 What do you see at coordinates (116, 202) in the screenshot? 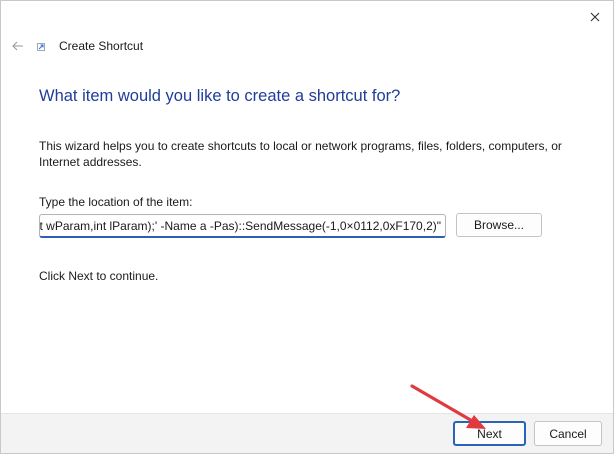
I see `location-label: Type the location of the item:` at bounding box center [116, 202].